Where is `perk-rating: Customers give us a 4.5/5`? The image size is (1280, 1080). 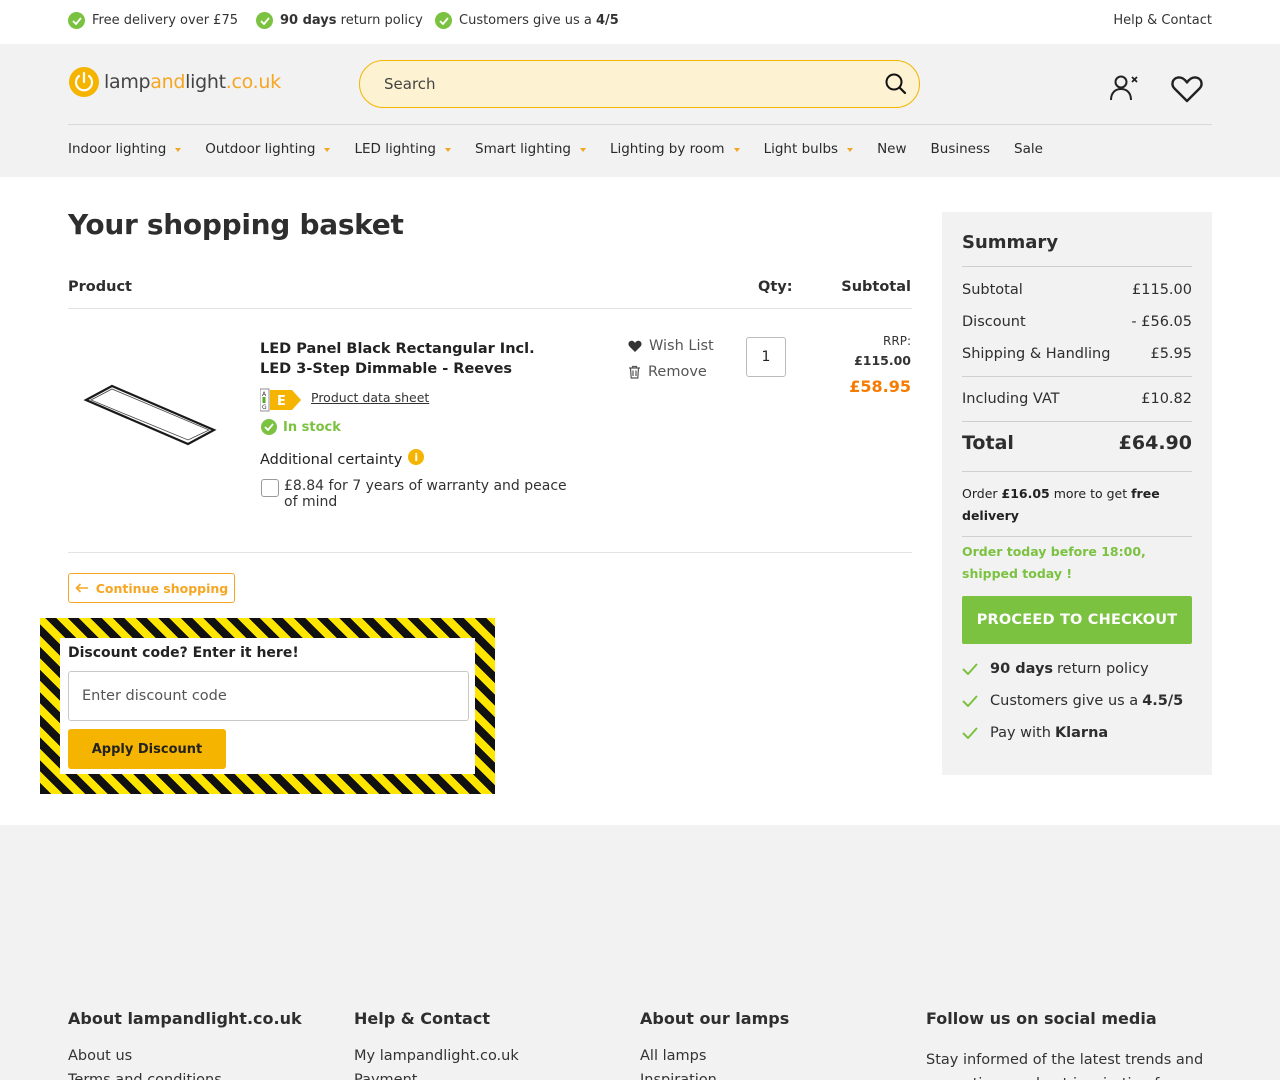
perk-rating: Customers give us a 4.5/5 is located at coordinates (1074, 701).